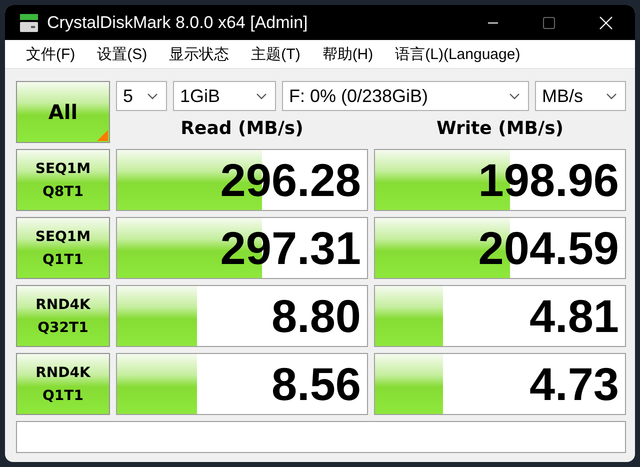  I want to click on menu-item: 语言(L)(Language), so click(458, 54).